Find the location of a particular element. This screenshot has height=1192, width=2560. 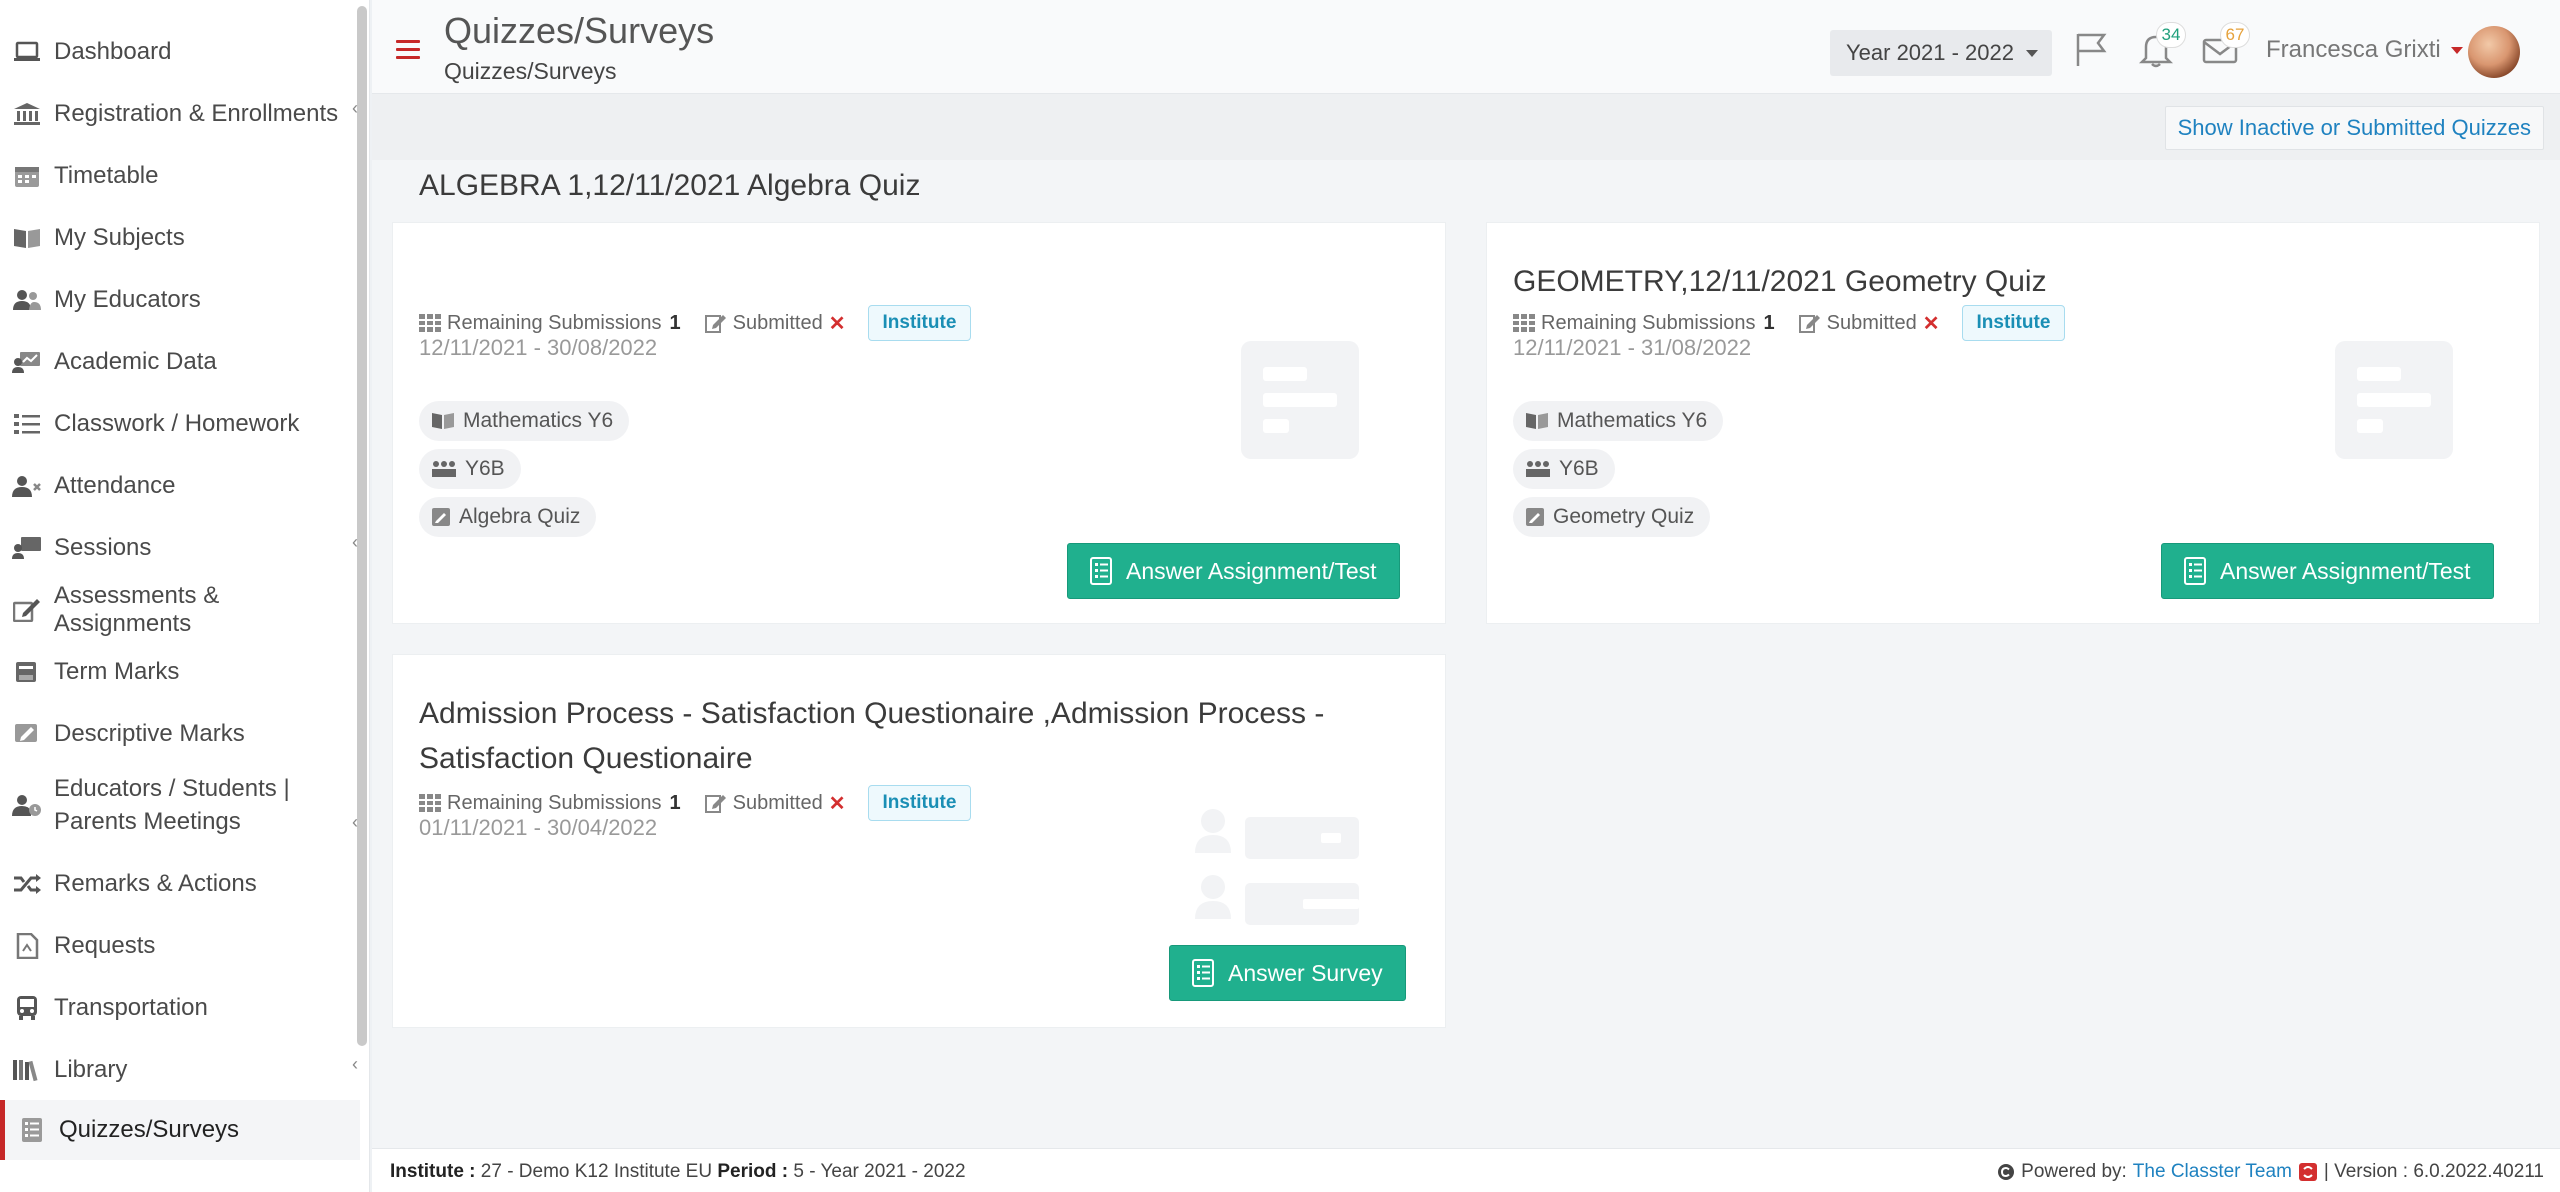

sidebar-item-quizzes: Quizzes/Surveys is located at coordinates (180, 1130).